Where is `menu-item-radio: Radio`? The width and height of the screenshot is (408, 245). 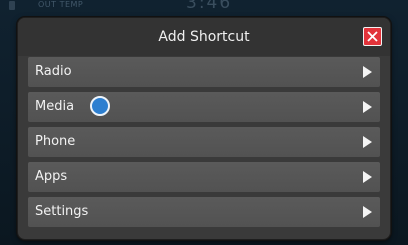
menu-item-radio: Radio is located at coordinates (204, 72).